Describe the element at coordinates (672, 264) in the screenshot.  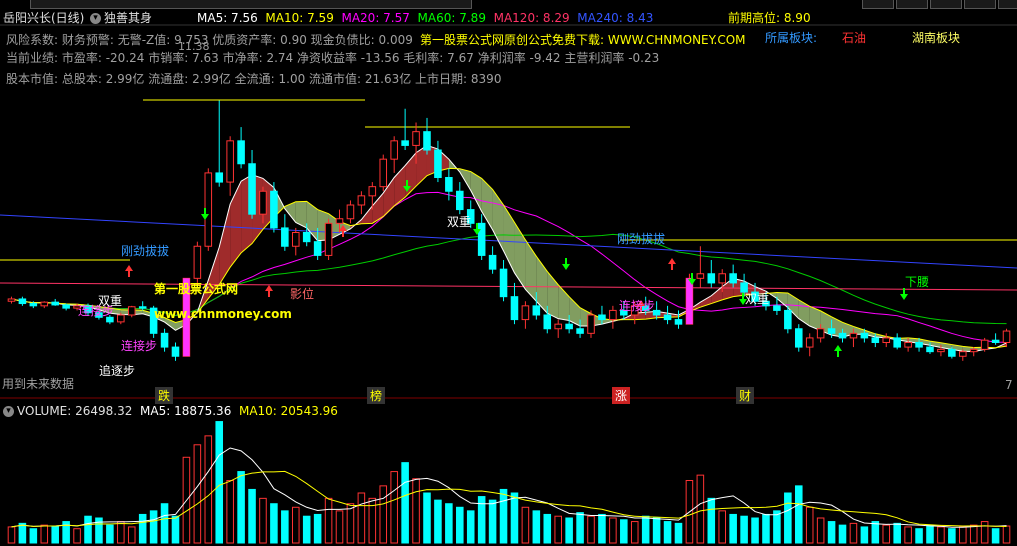
I see `up-arrow-icon` at that location.